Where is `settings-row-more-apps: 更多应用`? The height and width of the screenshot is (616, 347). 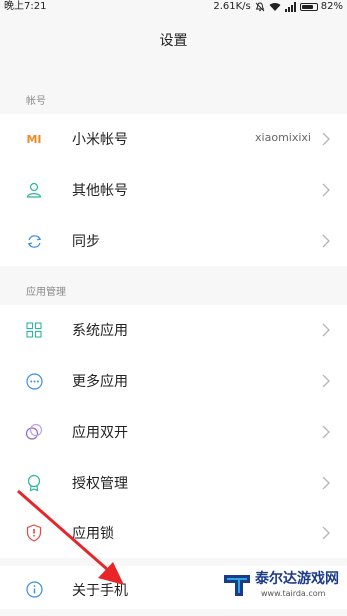 settings-row-more-apps: 更多应用 is located at coordinates (173, 381).